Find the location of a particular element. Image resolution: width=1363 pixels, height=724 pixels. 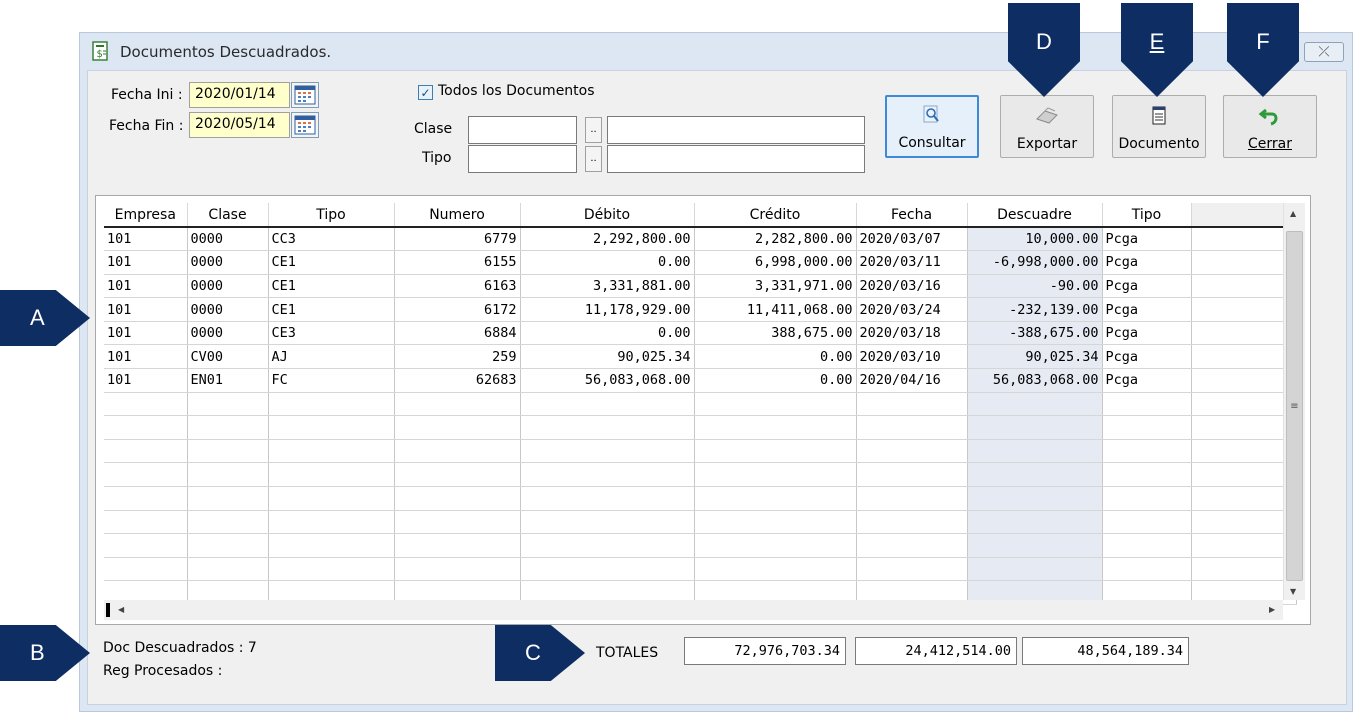

table-cell: 101 is located at coordinates (146, 309).